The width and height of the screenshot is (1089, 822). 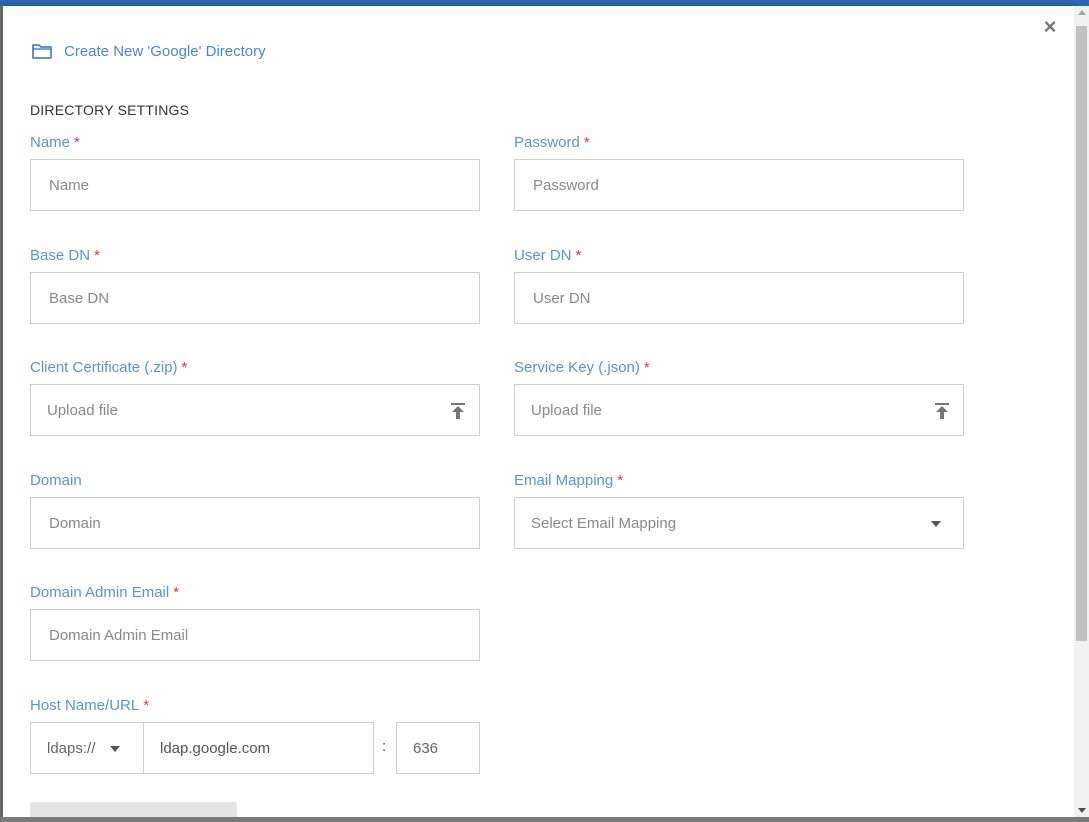 I want to click on close-icon: ×, so click(x=1050, y=27).